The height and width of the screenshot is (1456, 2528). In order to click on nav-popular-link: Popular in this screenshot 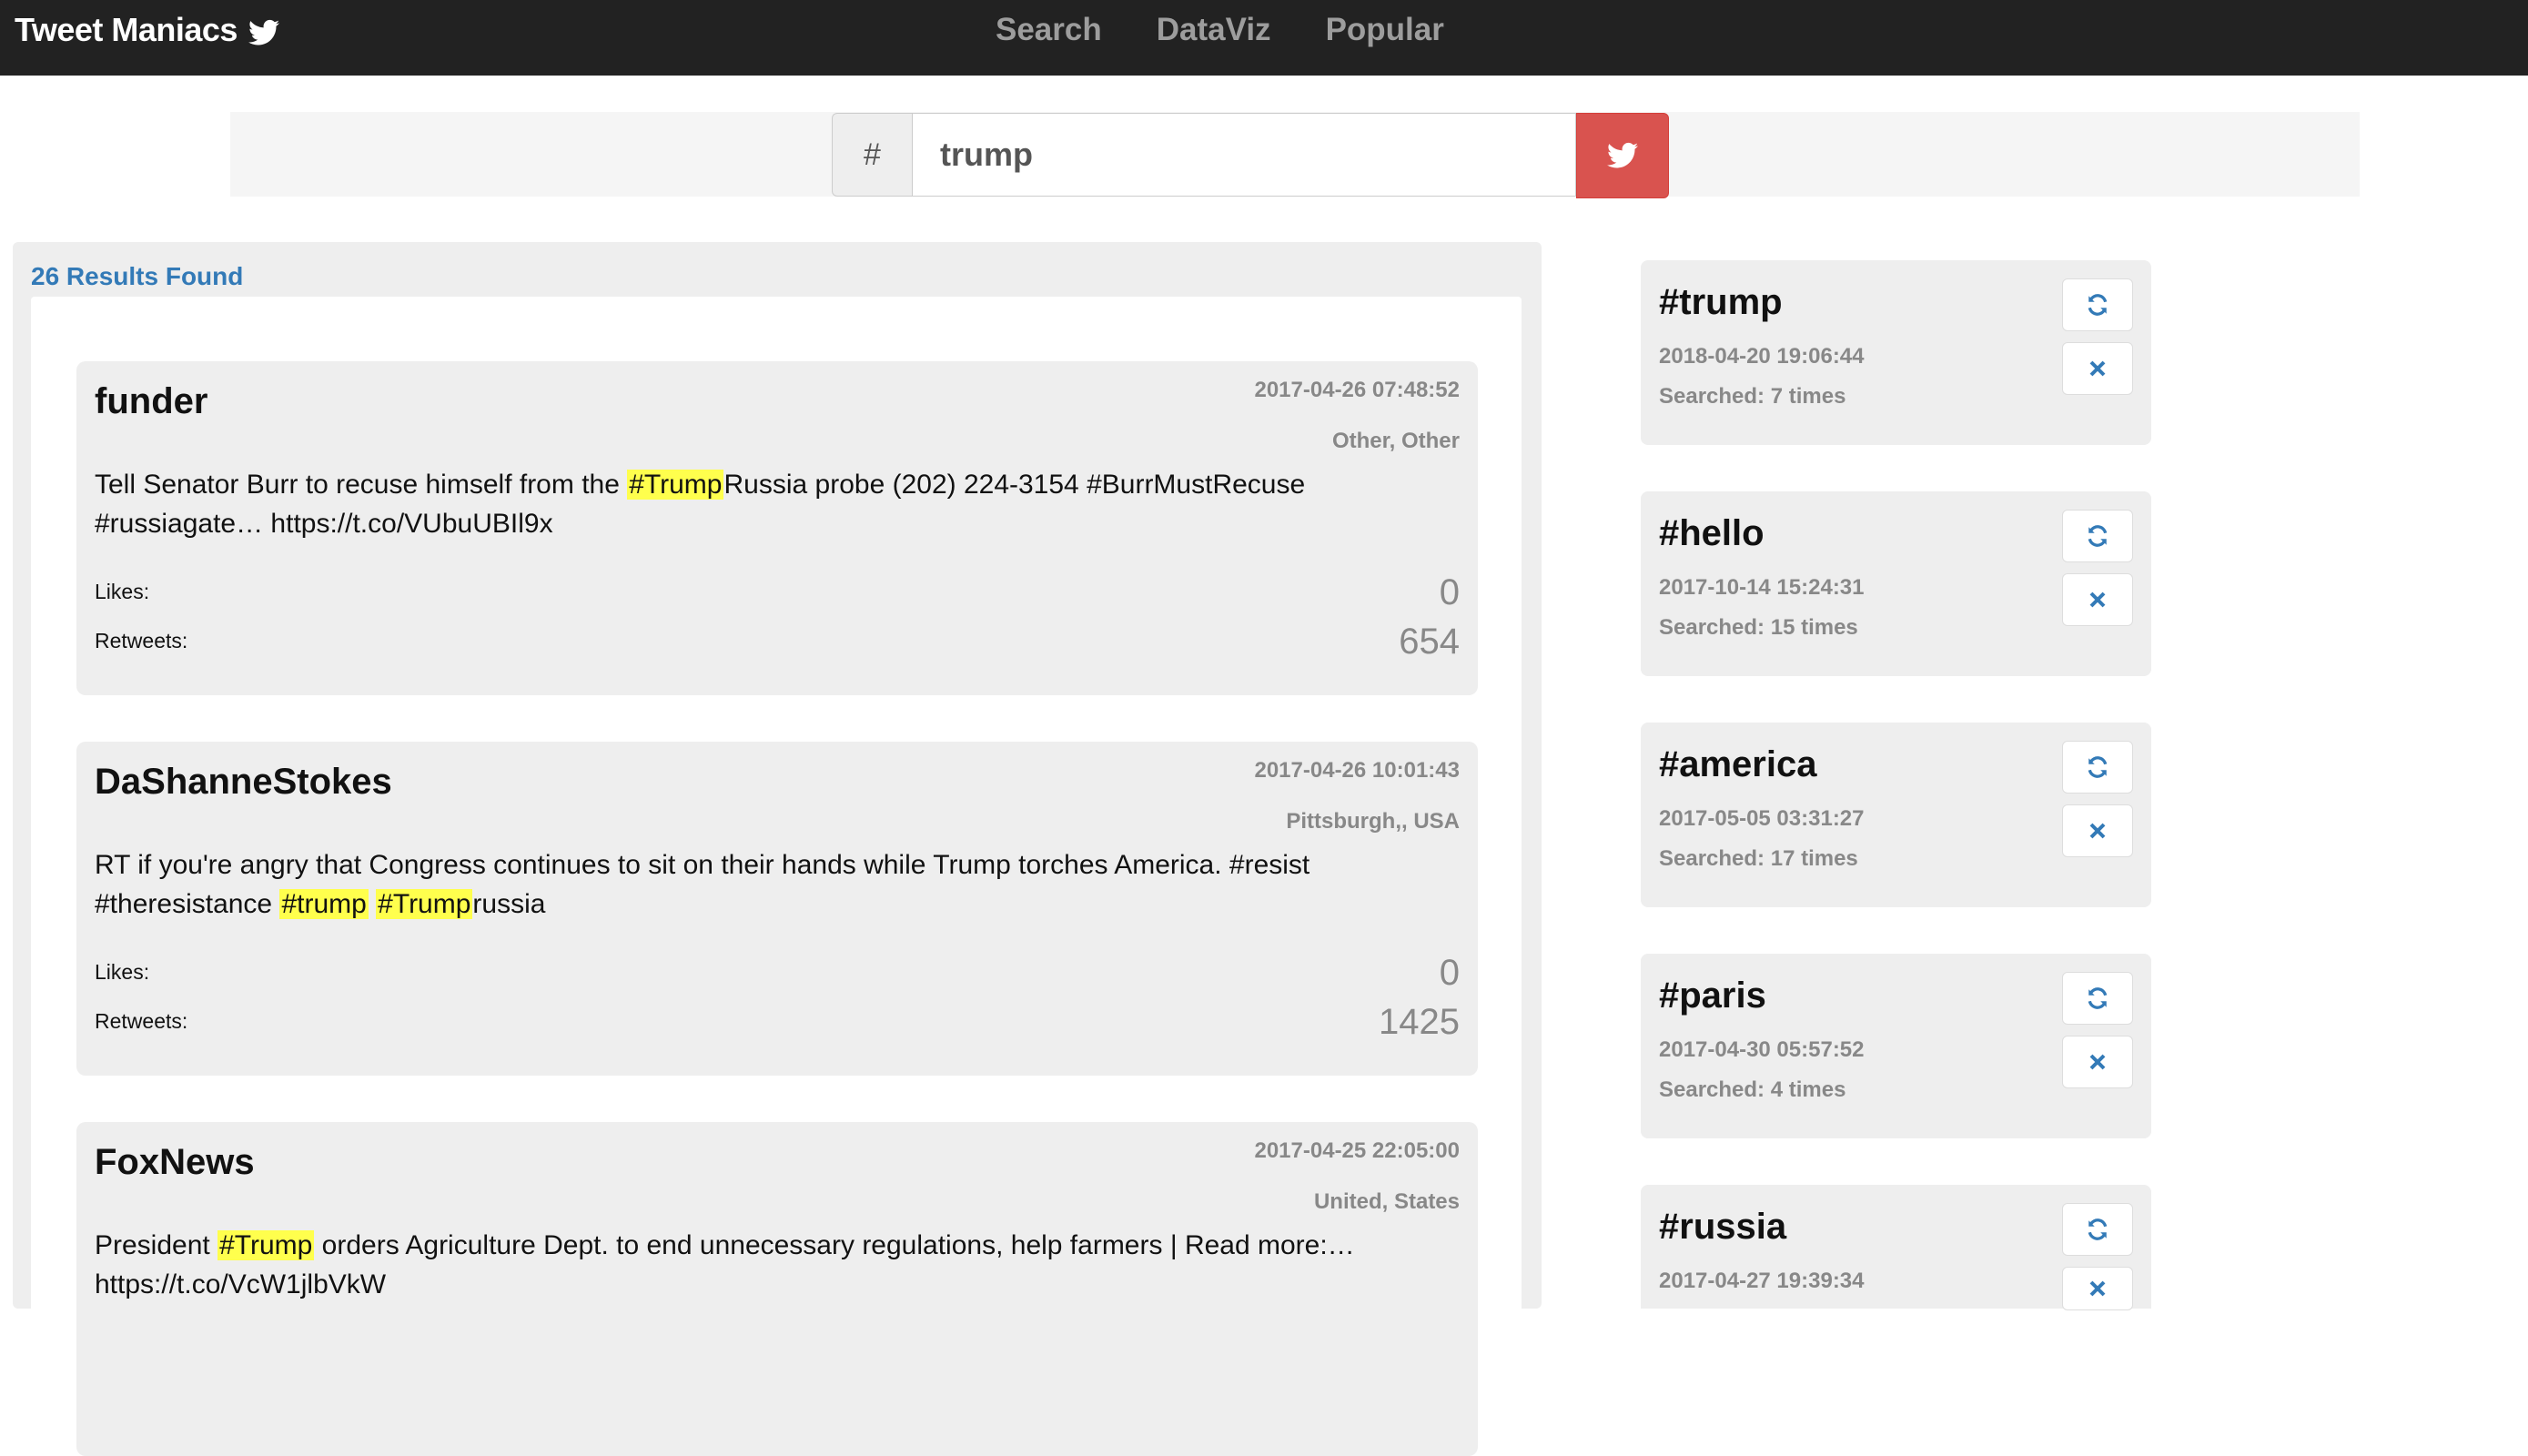, I will do `click(1385, 30)`.